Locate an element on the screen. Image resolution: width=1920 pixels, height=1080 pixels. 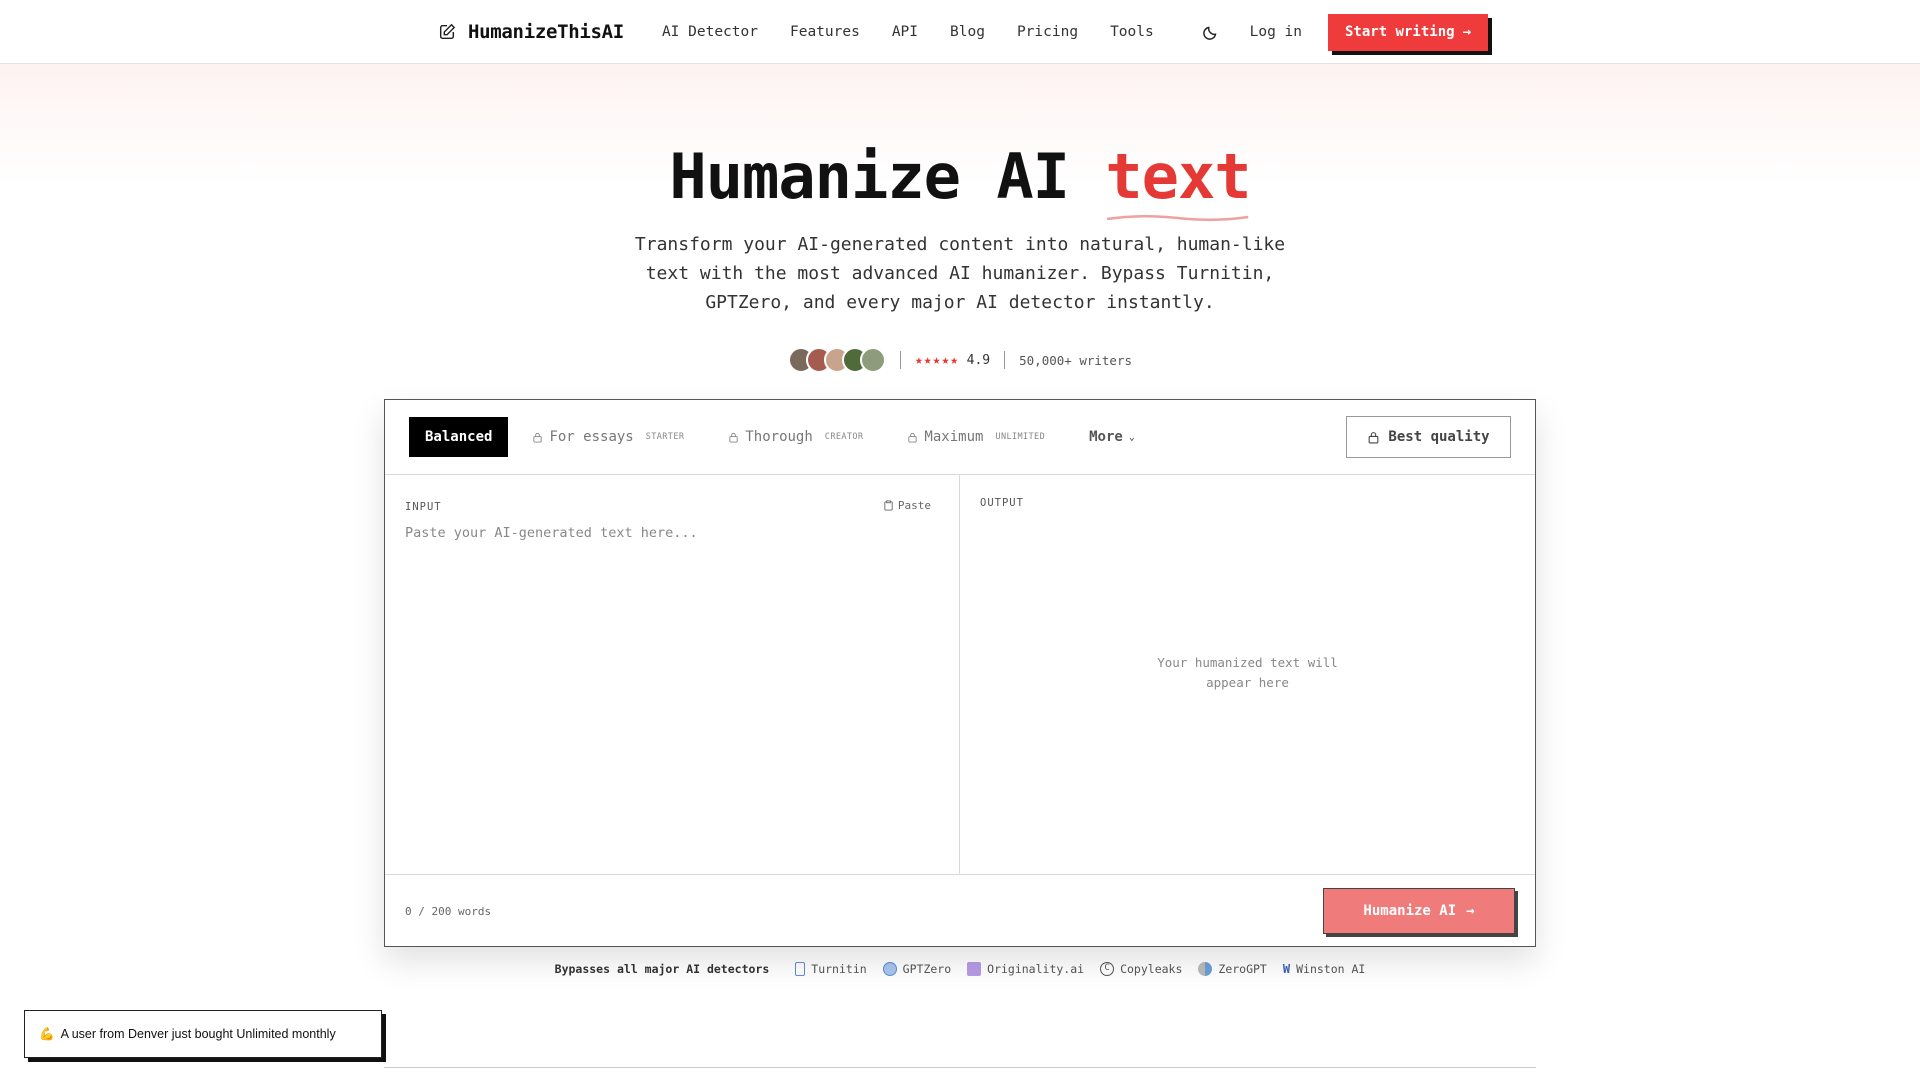
rating-group: ★★★★★ 4.9 is located at coordinates (952, 360).